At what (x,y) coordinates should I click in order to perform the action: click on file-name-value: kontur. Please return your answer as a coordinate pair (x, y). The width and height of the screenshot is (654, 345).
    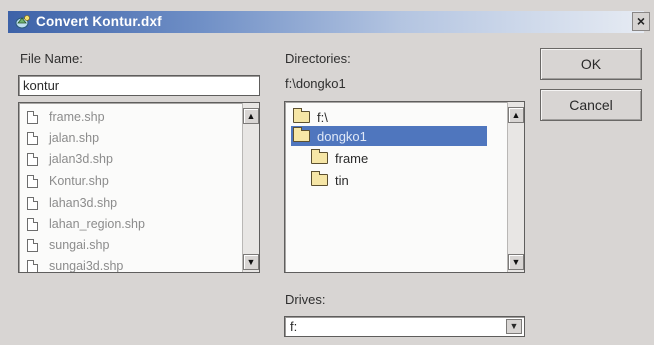
    Looking at the image, I should click on (41, 85).